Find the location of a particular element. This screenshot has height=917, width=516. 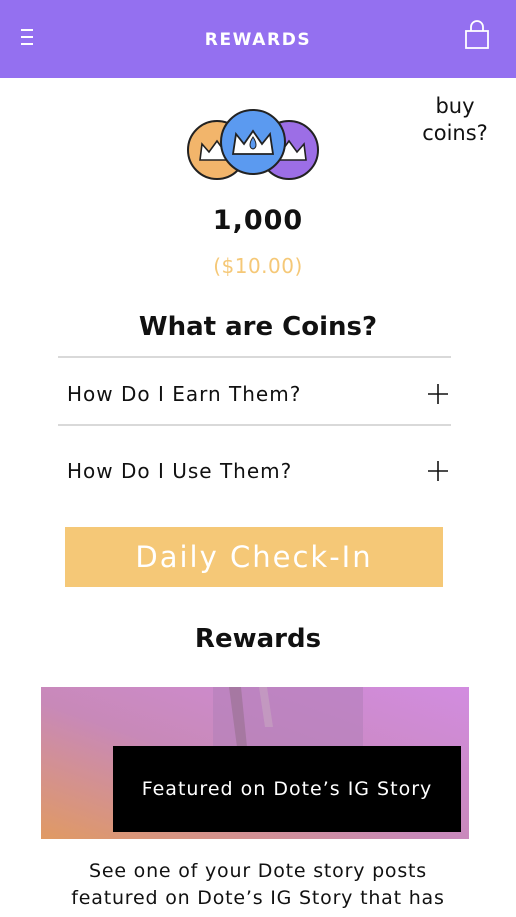

page-title: REWARDS is located at coordinates (258, 40).